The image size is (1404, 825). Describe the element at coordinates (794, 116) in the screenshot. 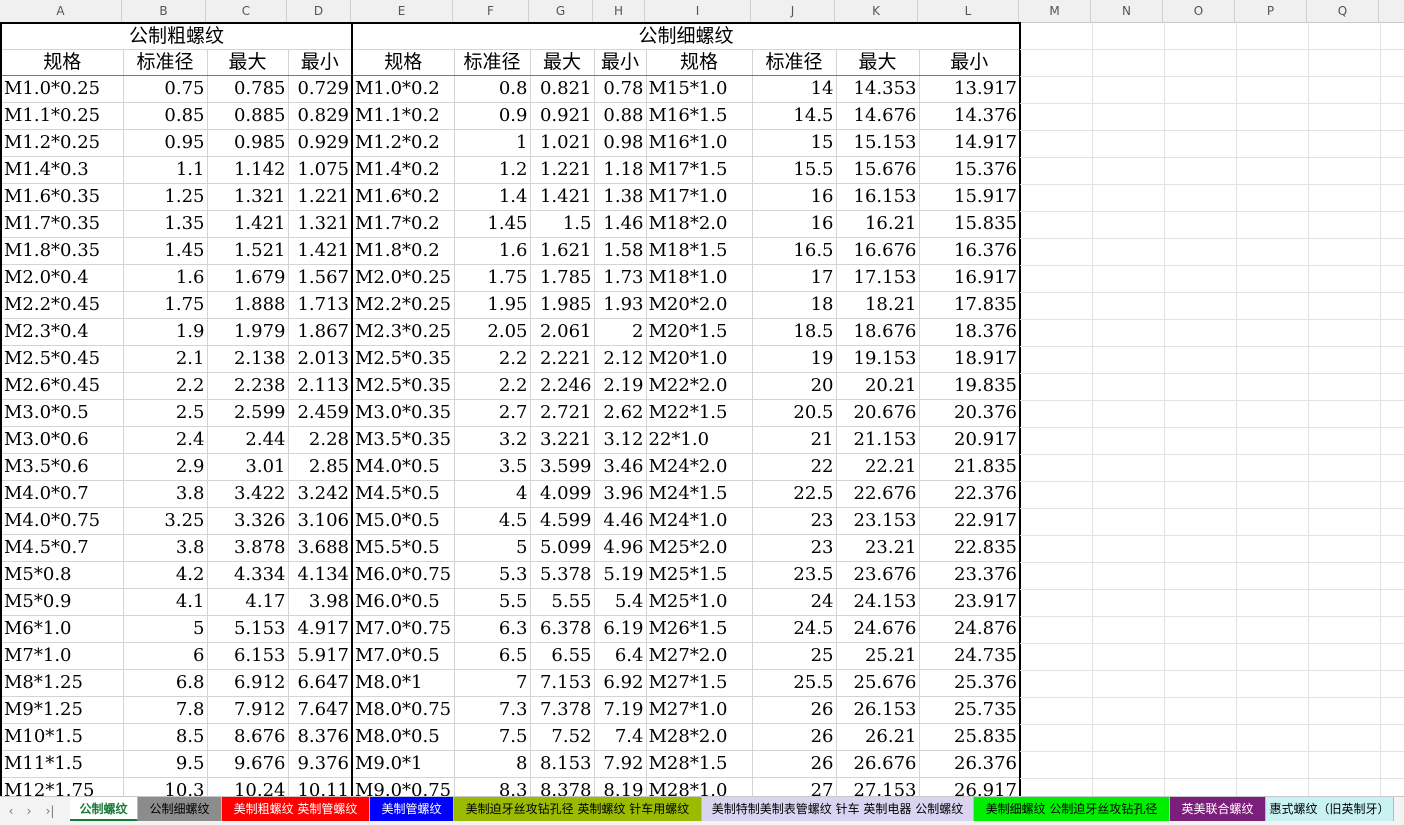

I see `fine-value-cell: 14.5` at that location.